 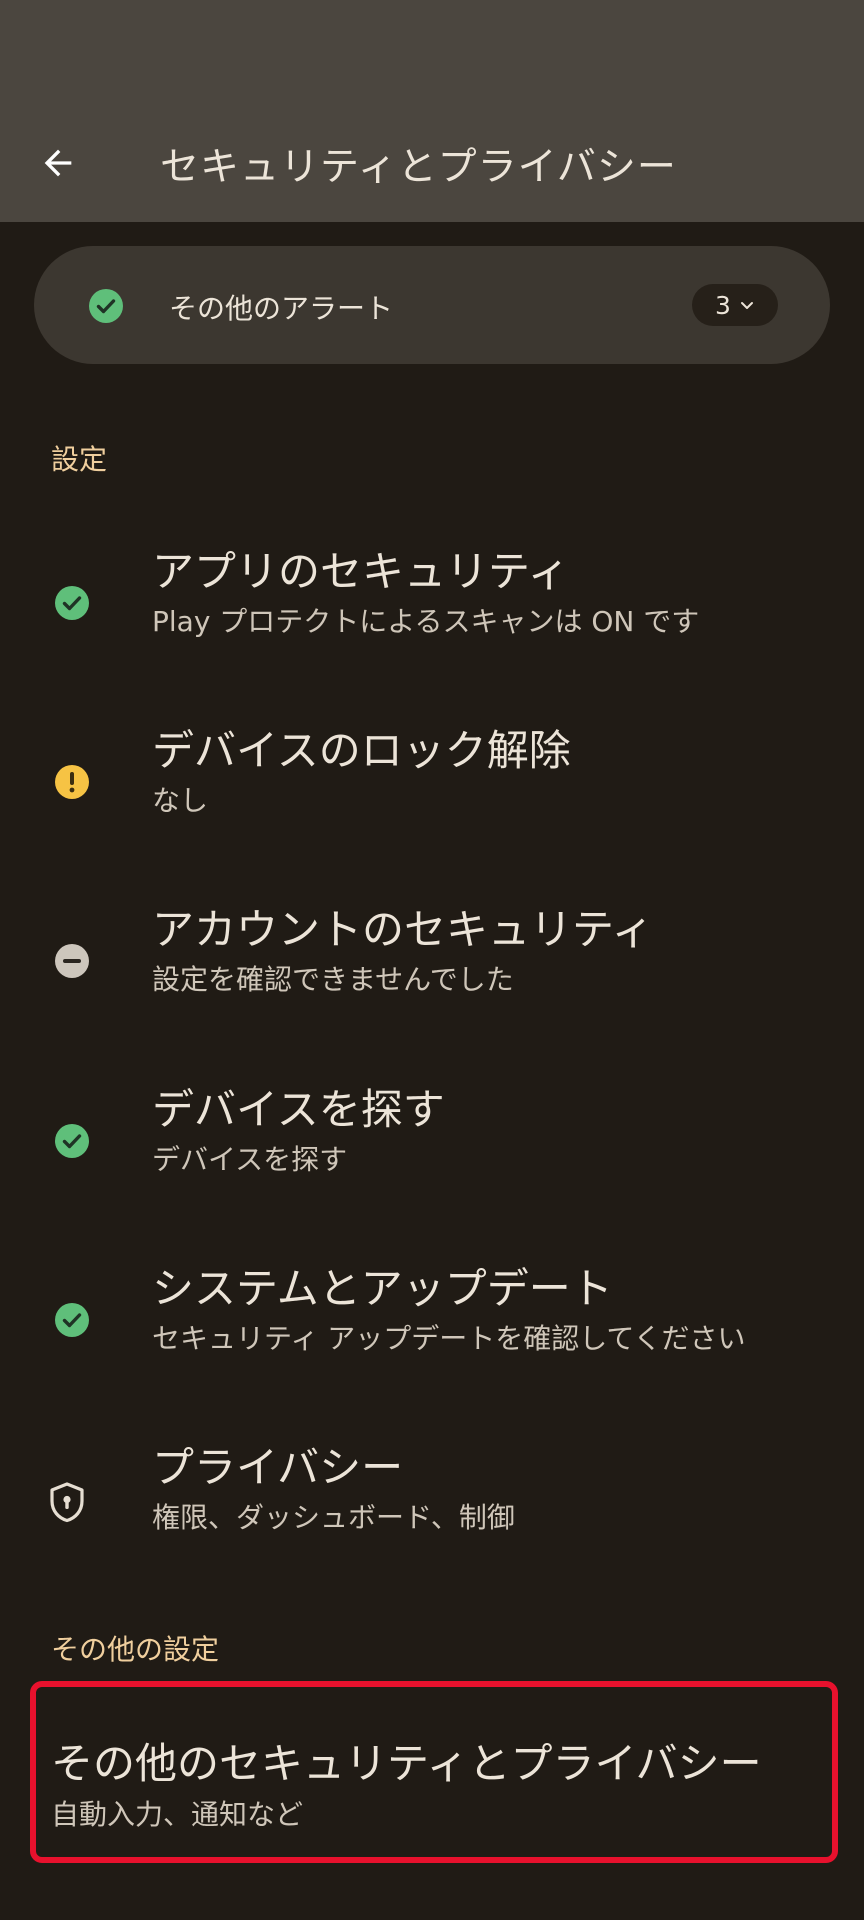 What do you see at coordinates (298, 1109) in the screenshot?
I see `list-item-title: デバイスを探す` at bounding box center [298, 1109].